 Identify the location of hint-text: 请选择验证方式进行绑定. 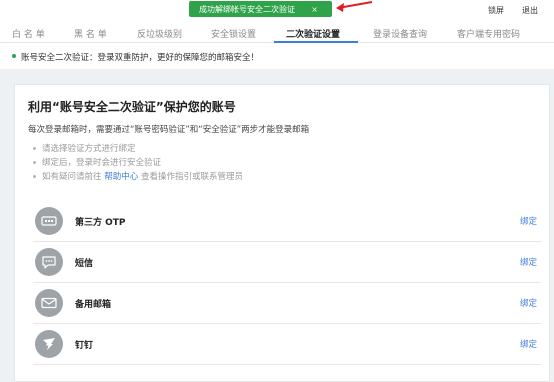
(89, 149).